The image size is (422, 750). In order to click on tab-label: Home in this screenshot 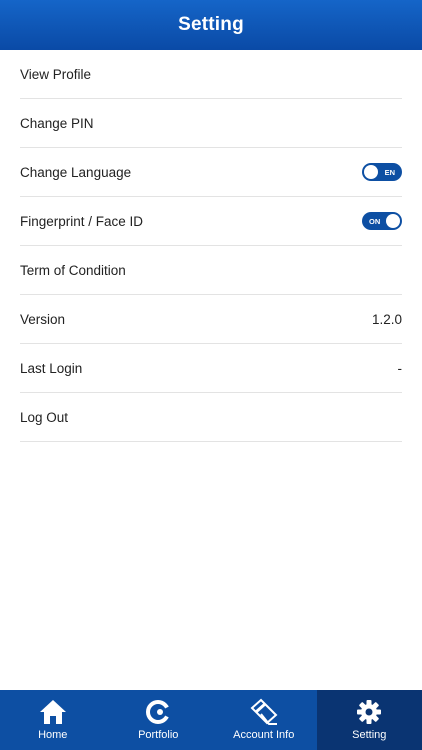, I will do `click(53, 735)`.